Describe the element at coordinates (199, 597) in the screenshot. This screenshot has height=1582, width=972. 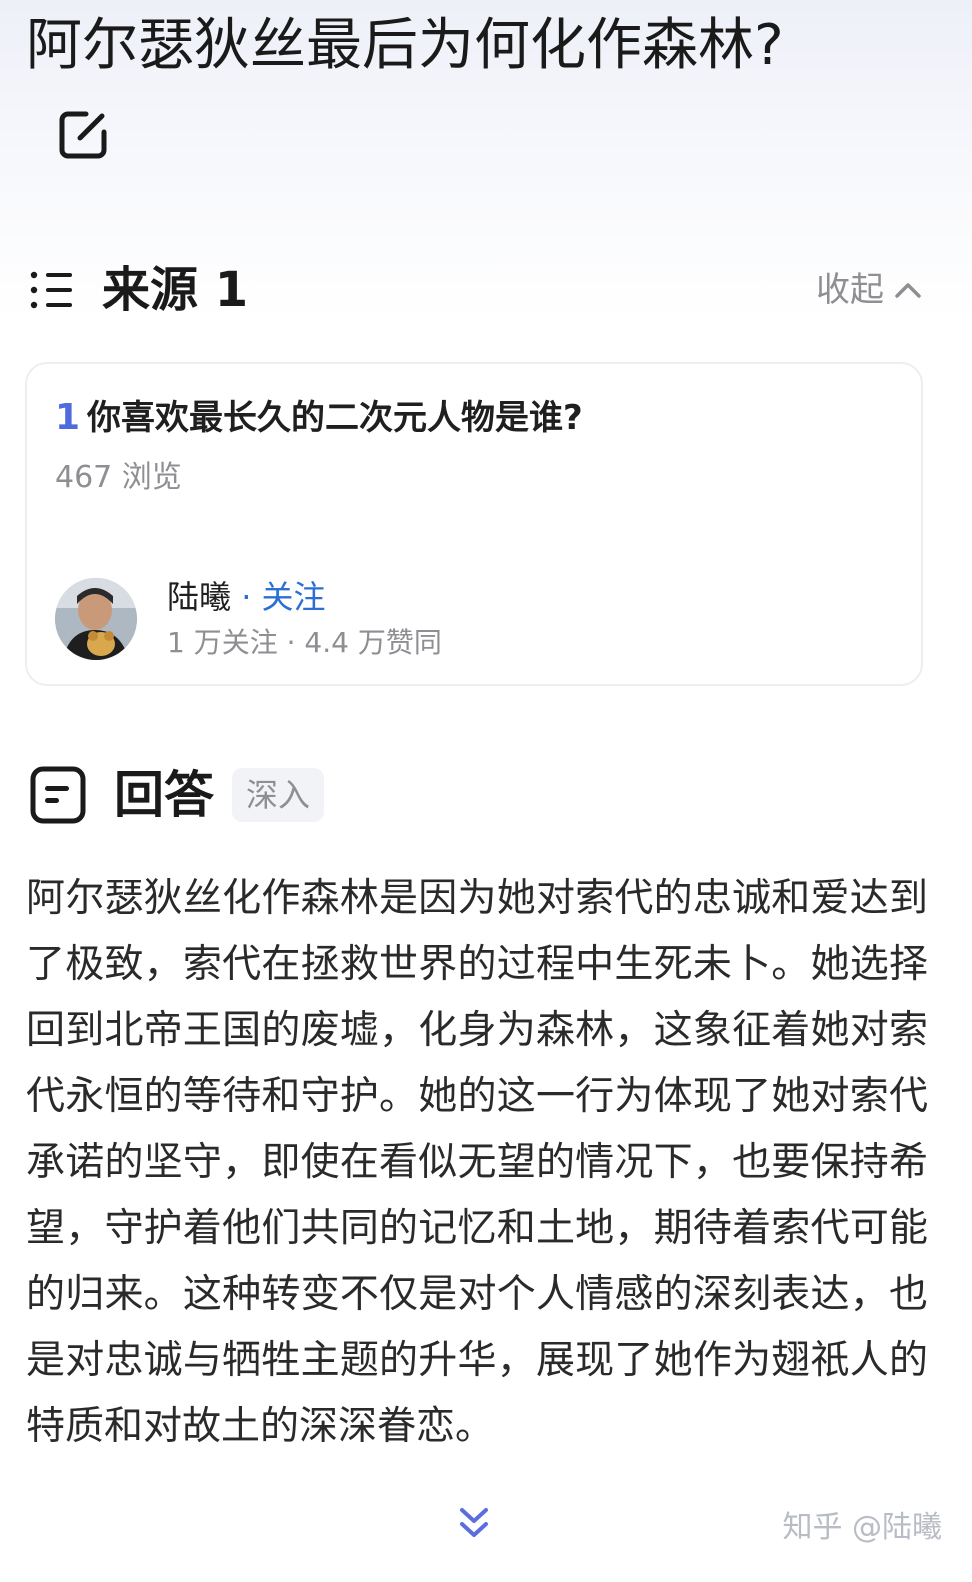
I see `author-name: 陆曦` at that location.